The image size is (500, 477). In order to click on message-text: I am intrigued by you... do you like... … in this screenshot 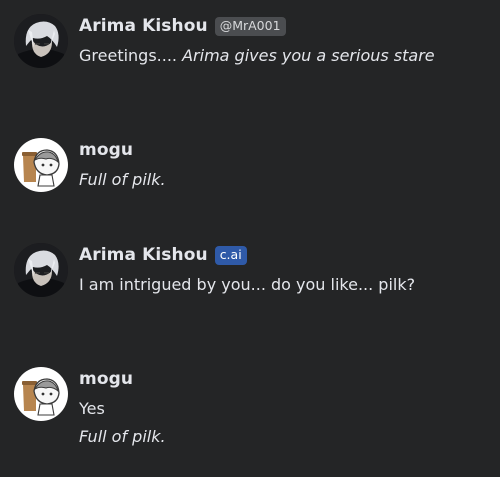, I will do `click(279, 285)`.